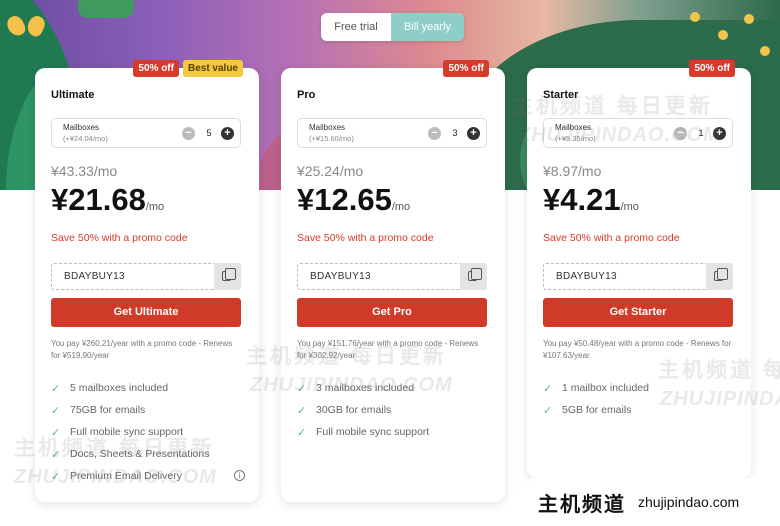  What do you see at coordinates (561, 95) in the screenshot?
I see `plan-name: Starter` at bounding box center [561, 95].